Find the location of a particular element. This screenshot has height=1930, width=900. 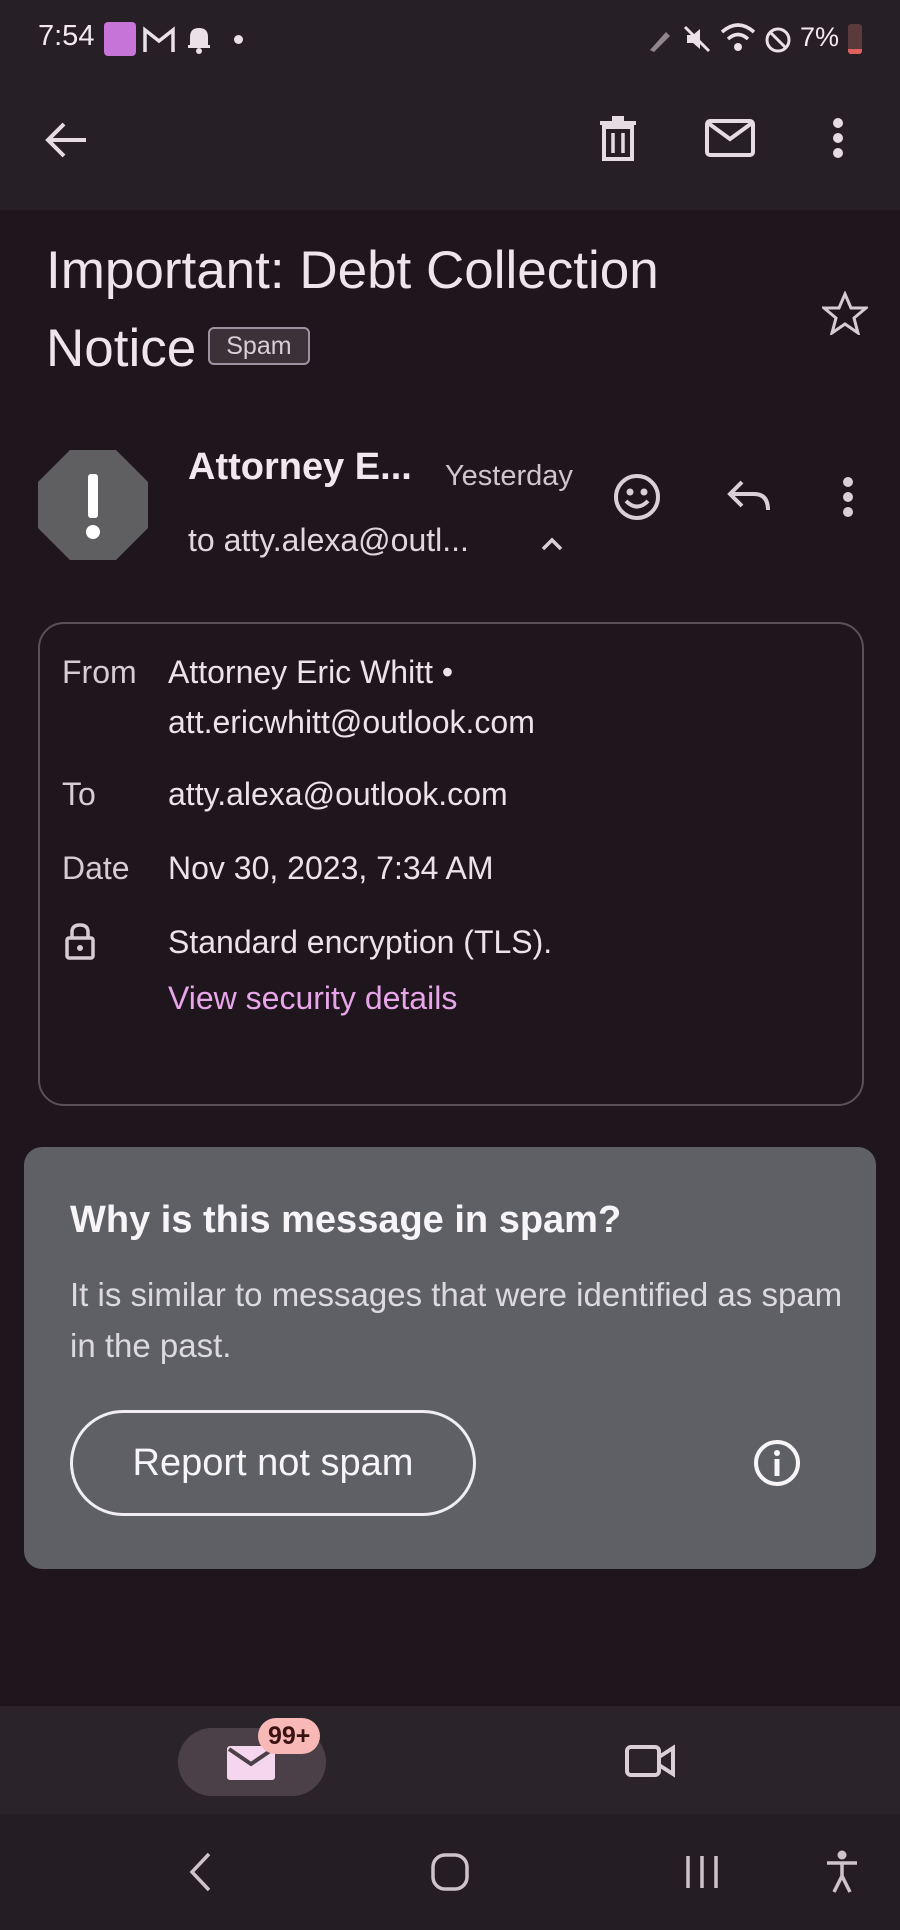

reply-button is located at coordinates (749, 497).